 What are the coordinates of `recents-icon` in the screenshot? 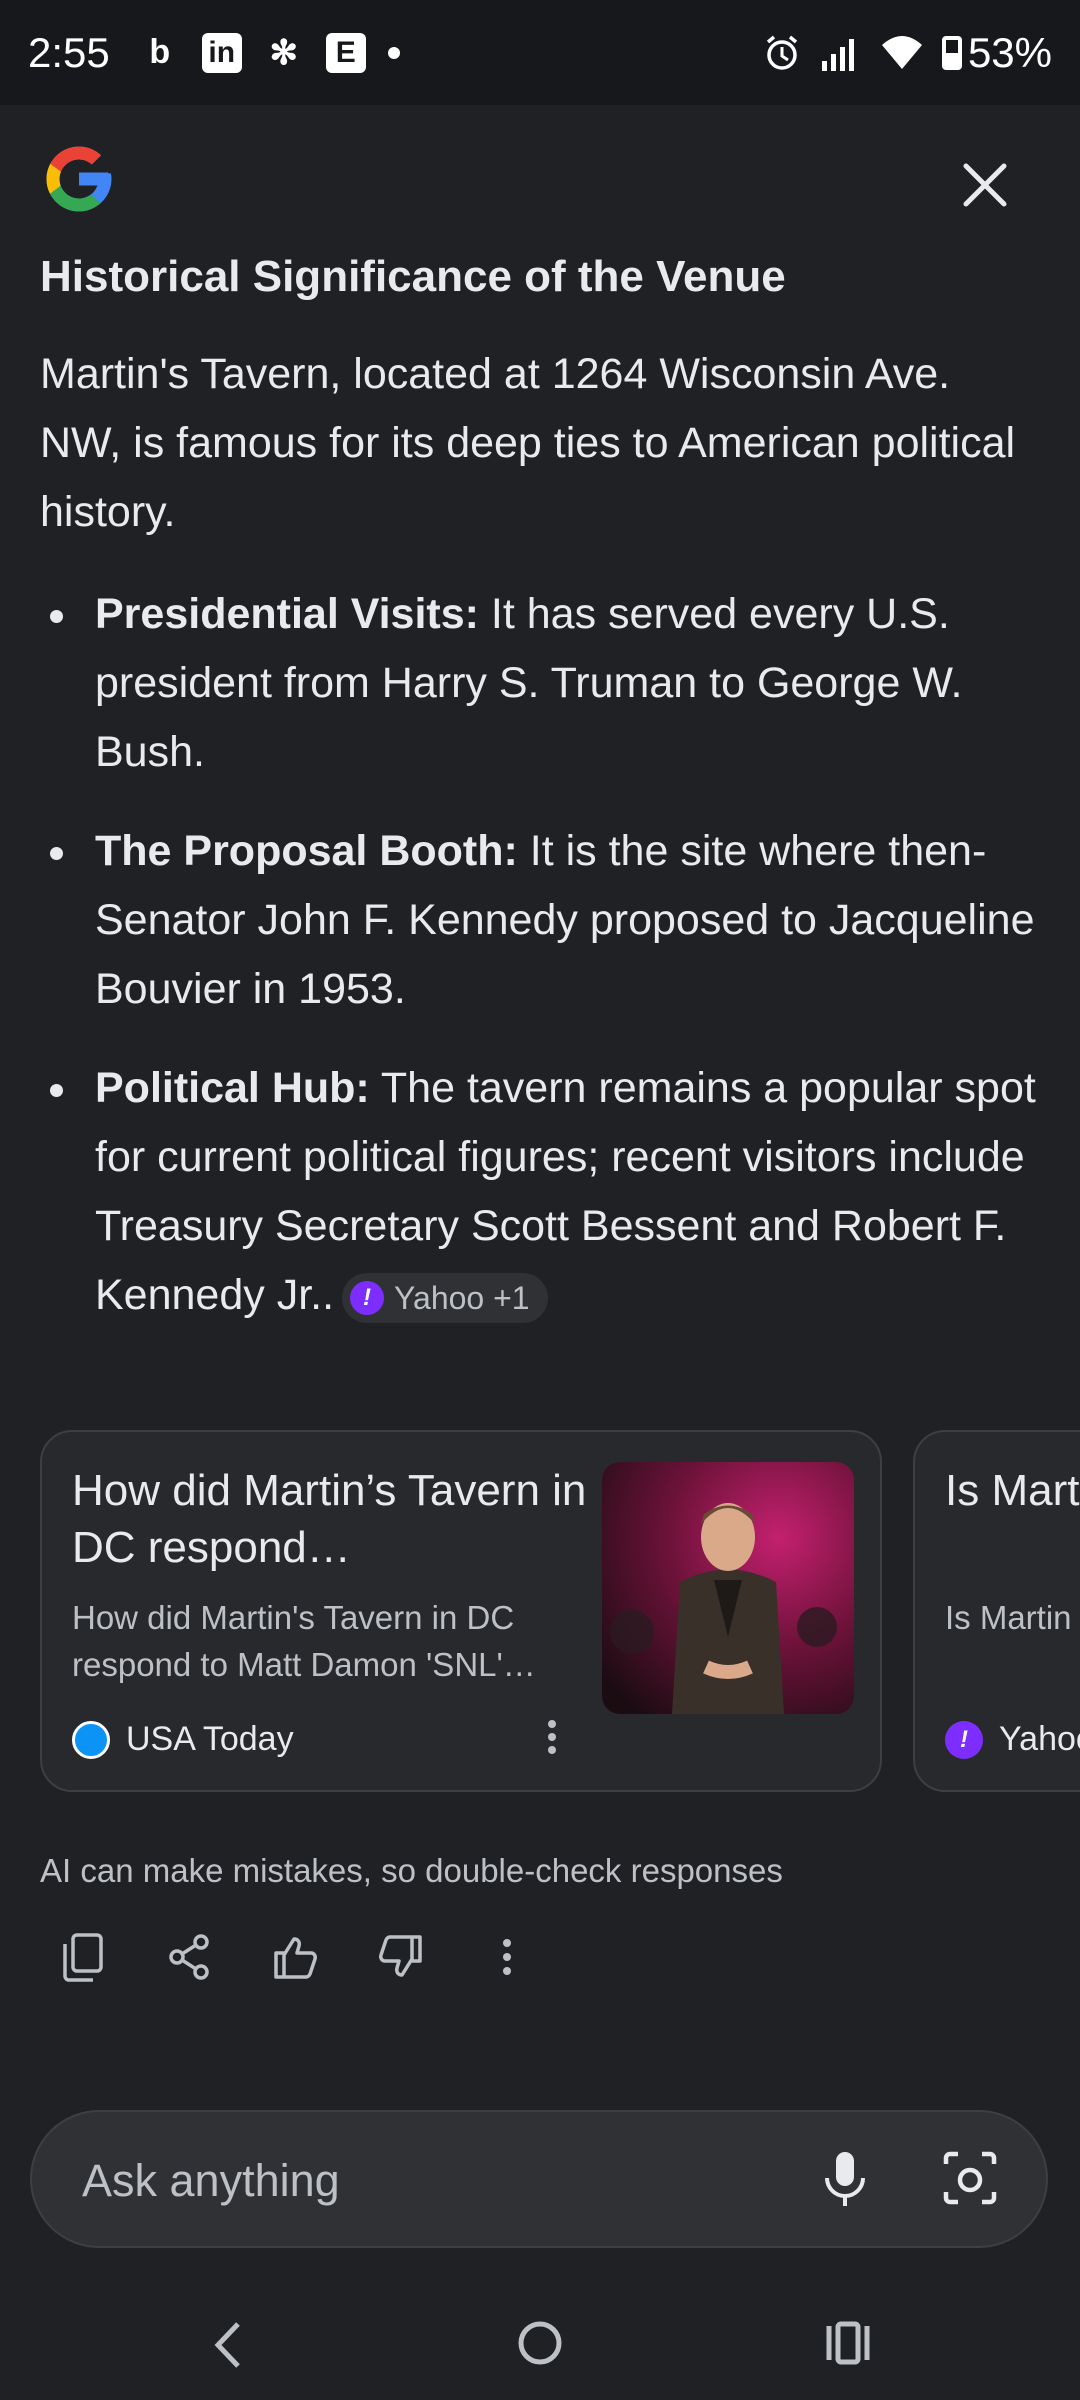 It's located at (848, 2343).